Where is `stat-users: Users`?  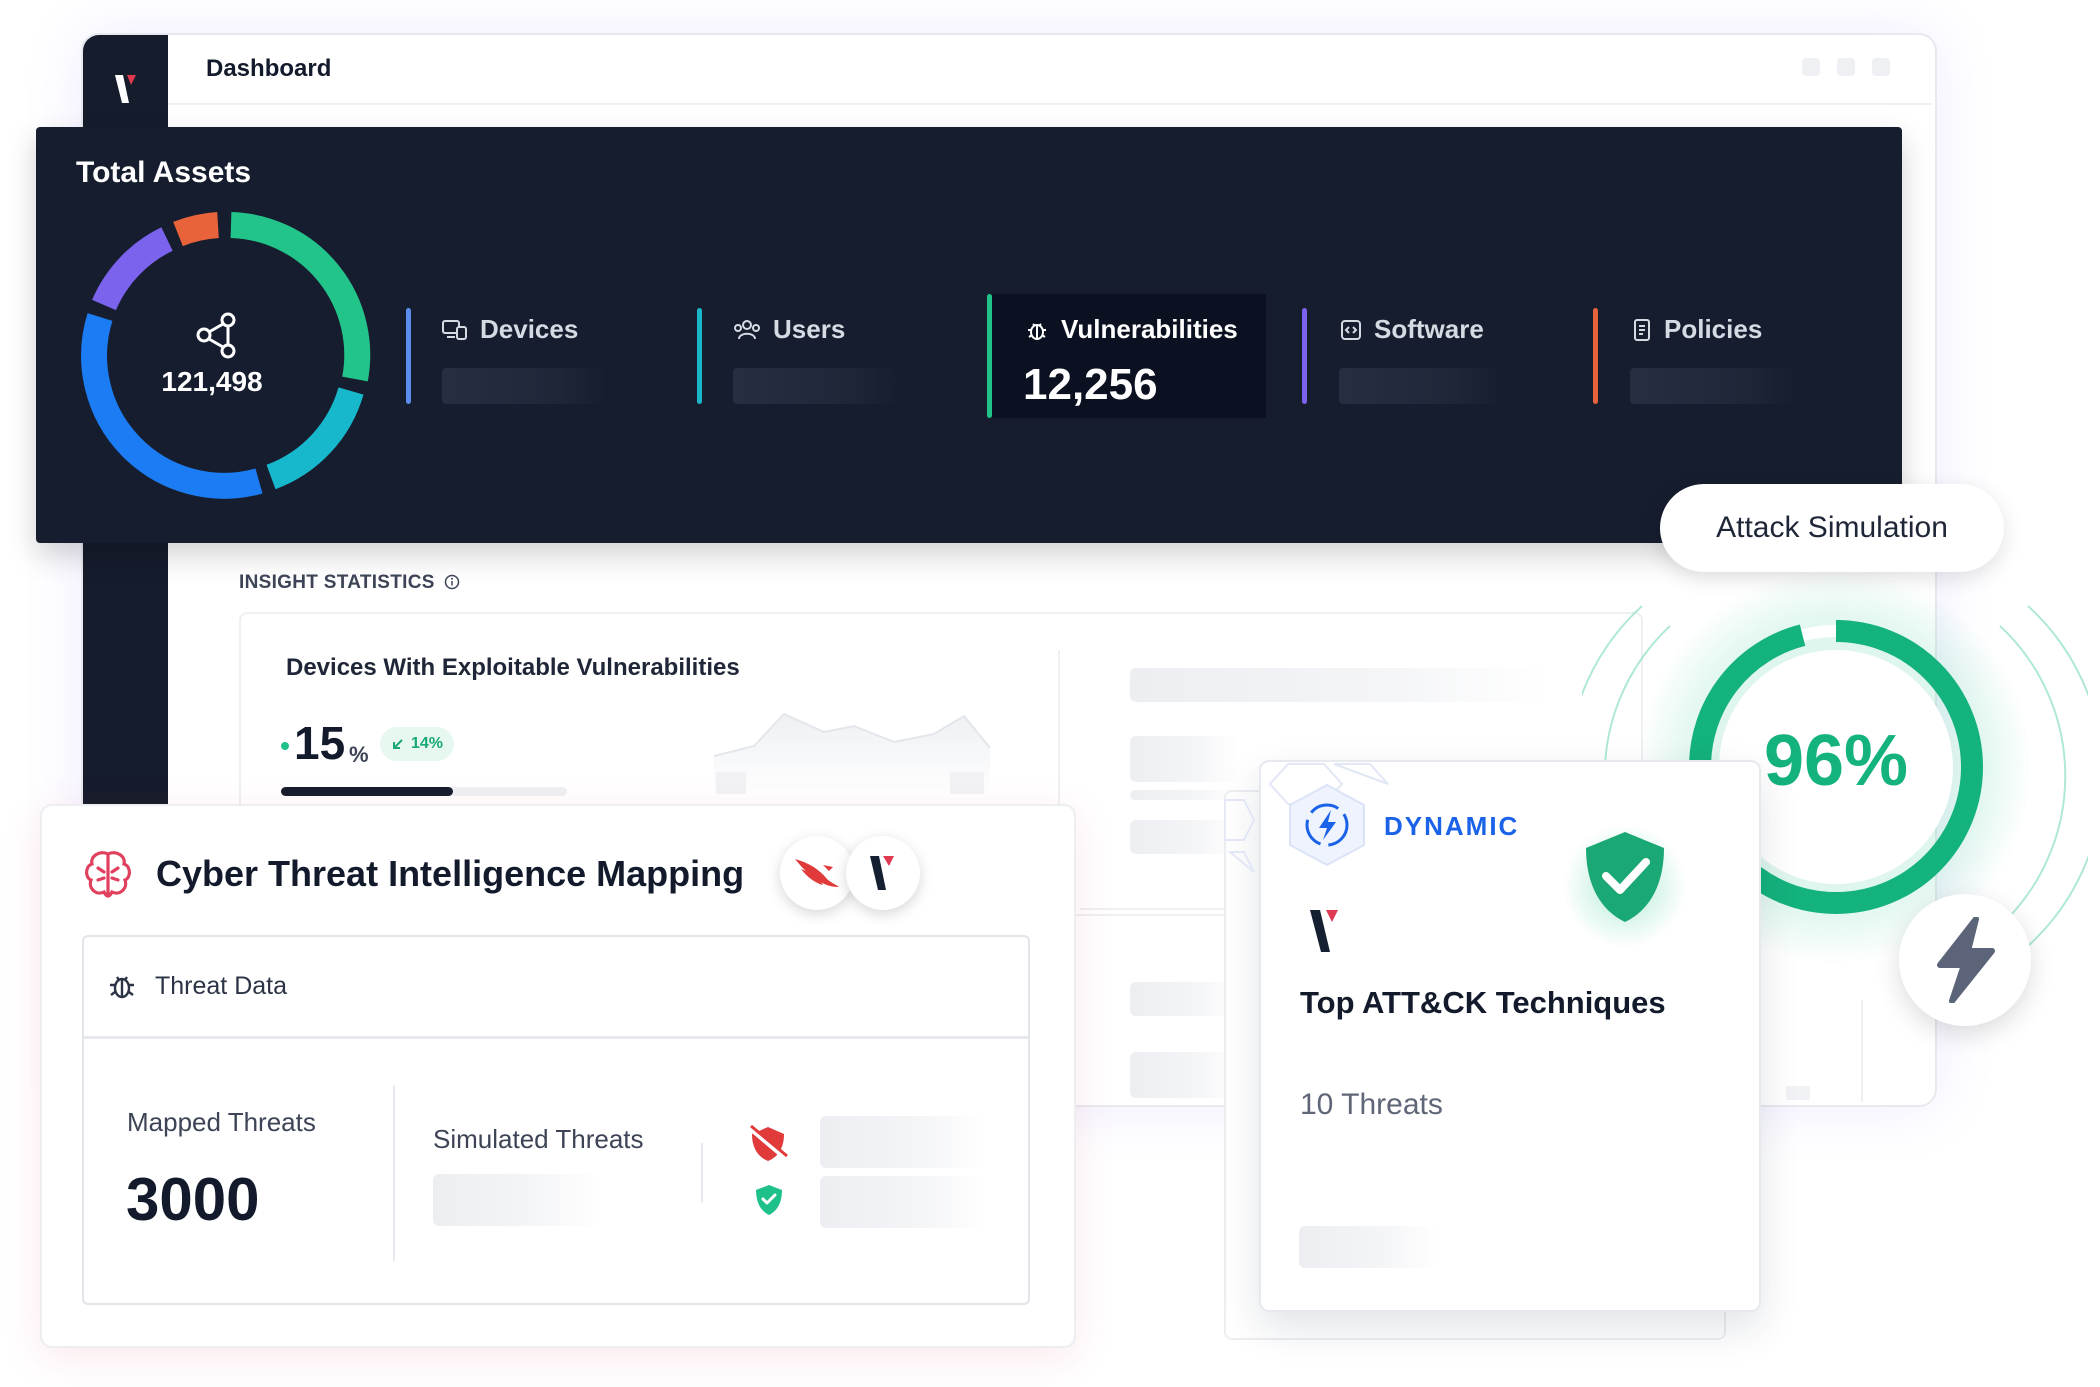
stat-users: Users is located at coordinates (789, 329).